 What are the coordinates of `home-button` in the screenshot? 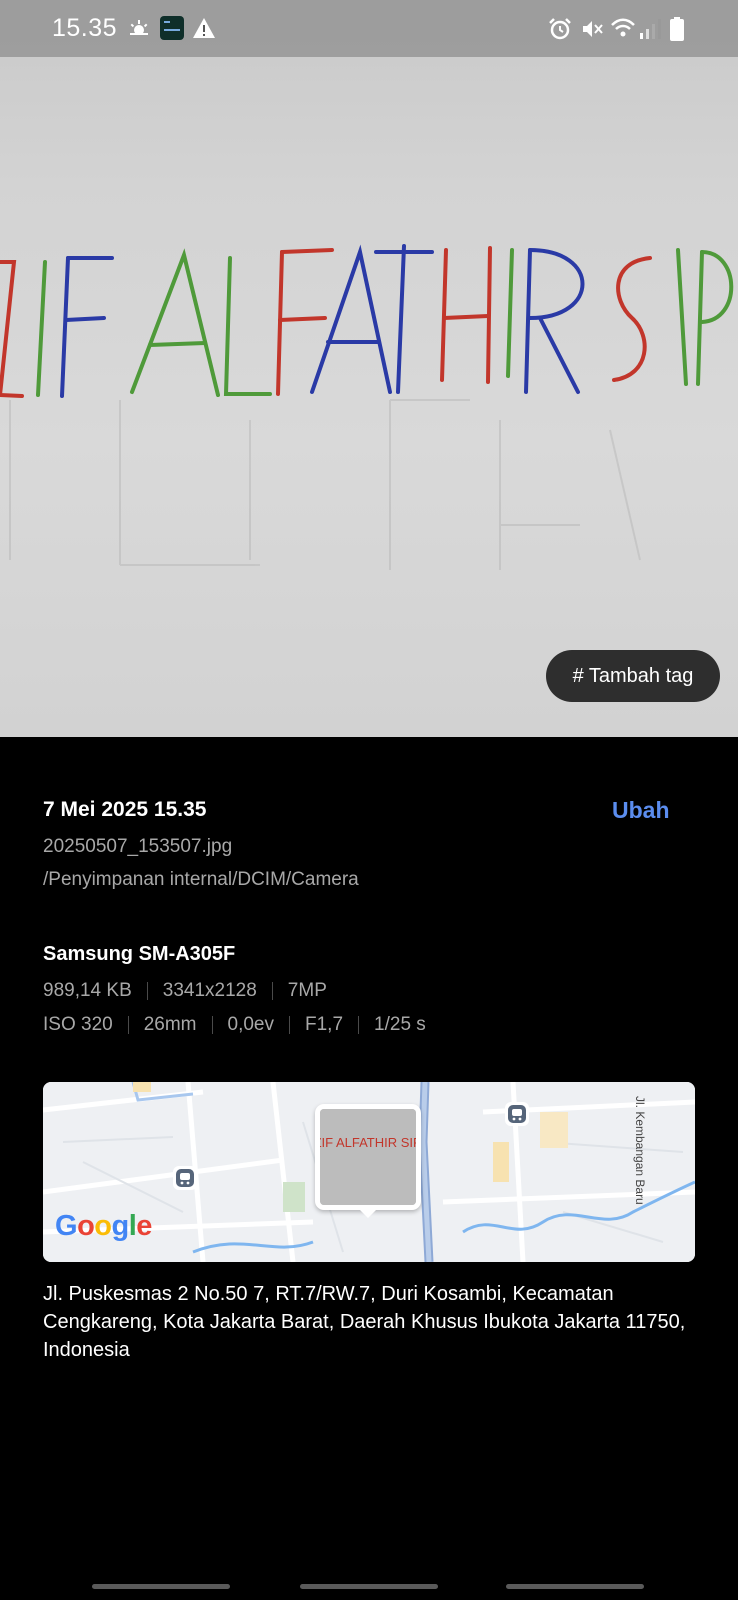 It's located at (369, 1586).